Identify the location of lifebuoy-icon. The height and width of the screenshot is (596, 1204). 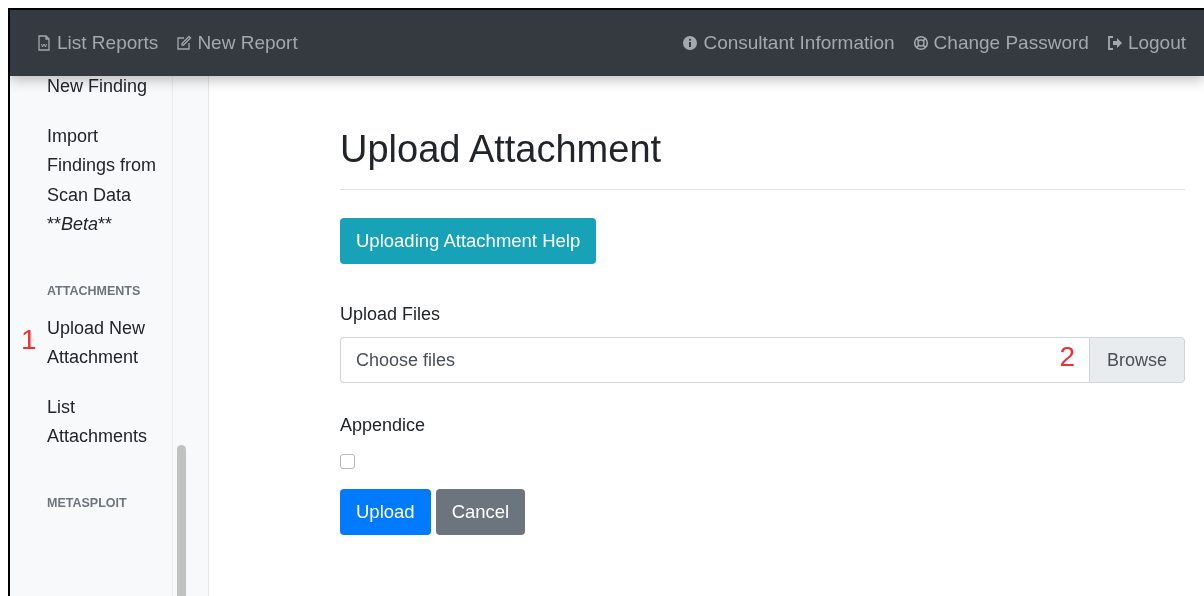
(920, 43).